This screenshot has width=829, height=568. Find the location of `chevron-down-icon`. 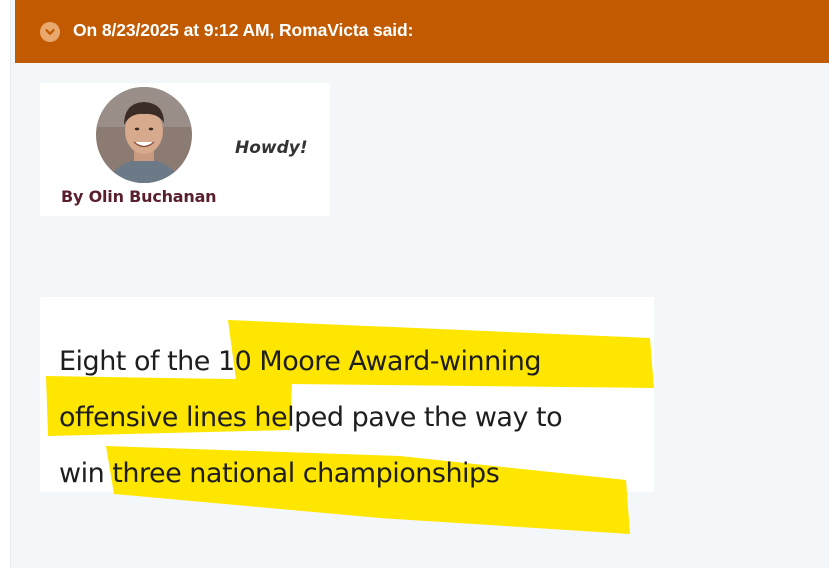

chevron-down-icon is located at coordinates (50, 31).